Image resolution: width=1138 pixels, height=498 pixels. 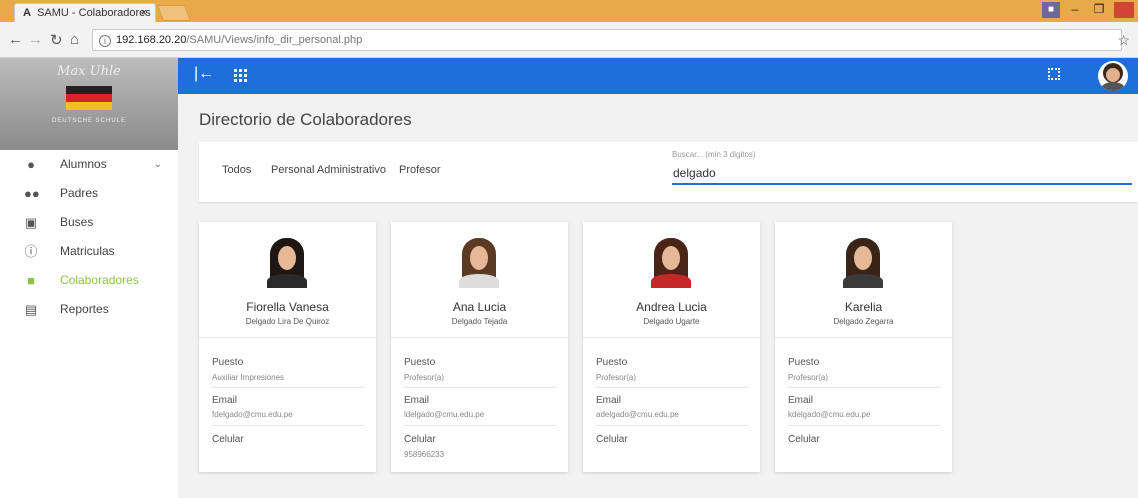 I want to click on browser-tab: A SAMU - Colaboradores ×, so click(x=85, y=12).